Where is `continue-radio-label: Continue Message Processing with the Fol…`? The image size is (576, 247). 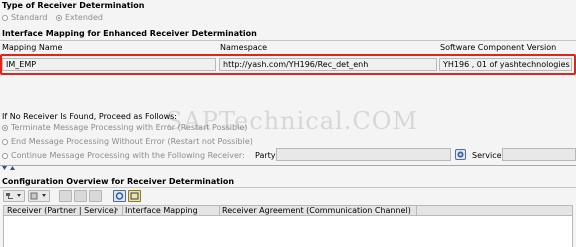
continue-radio-label: Continue Message Processing with the Fol… is located at coordinates (128, 155).